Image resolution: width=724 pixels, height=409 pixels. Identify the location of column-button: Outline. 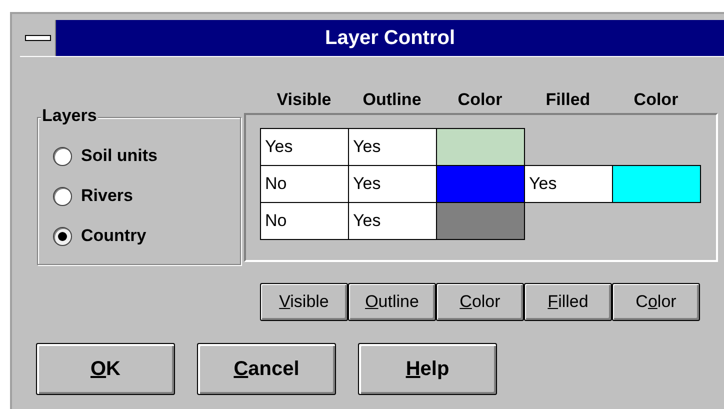
(392, 302).